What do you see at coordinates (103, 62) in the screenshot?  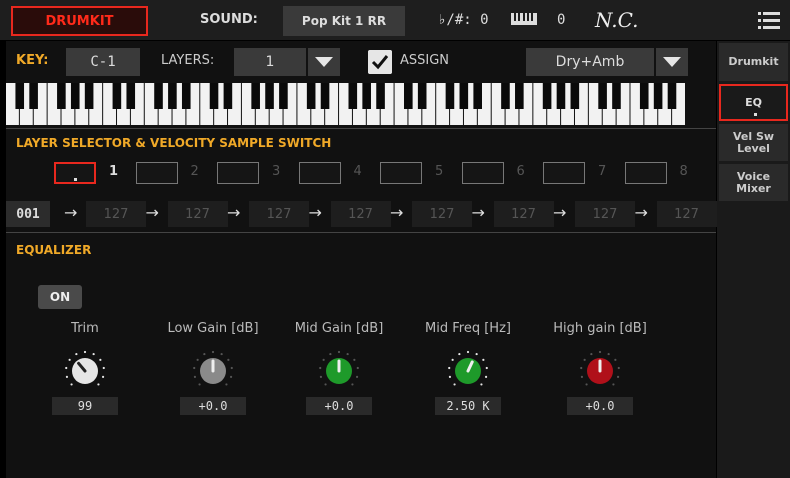 I see `key-field: C-1` at bounding box center [103, 62].